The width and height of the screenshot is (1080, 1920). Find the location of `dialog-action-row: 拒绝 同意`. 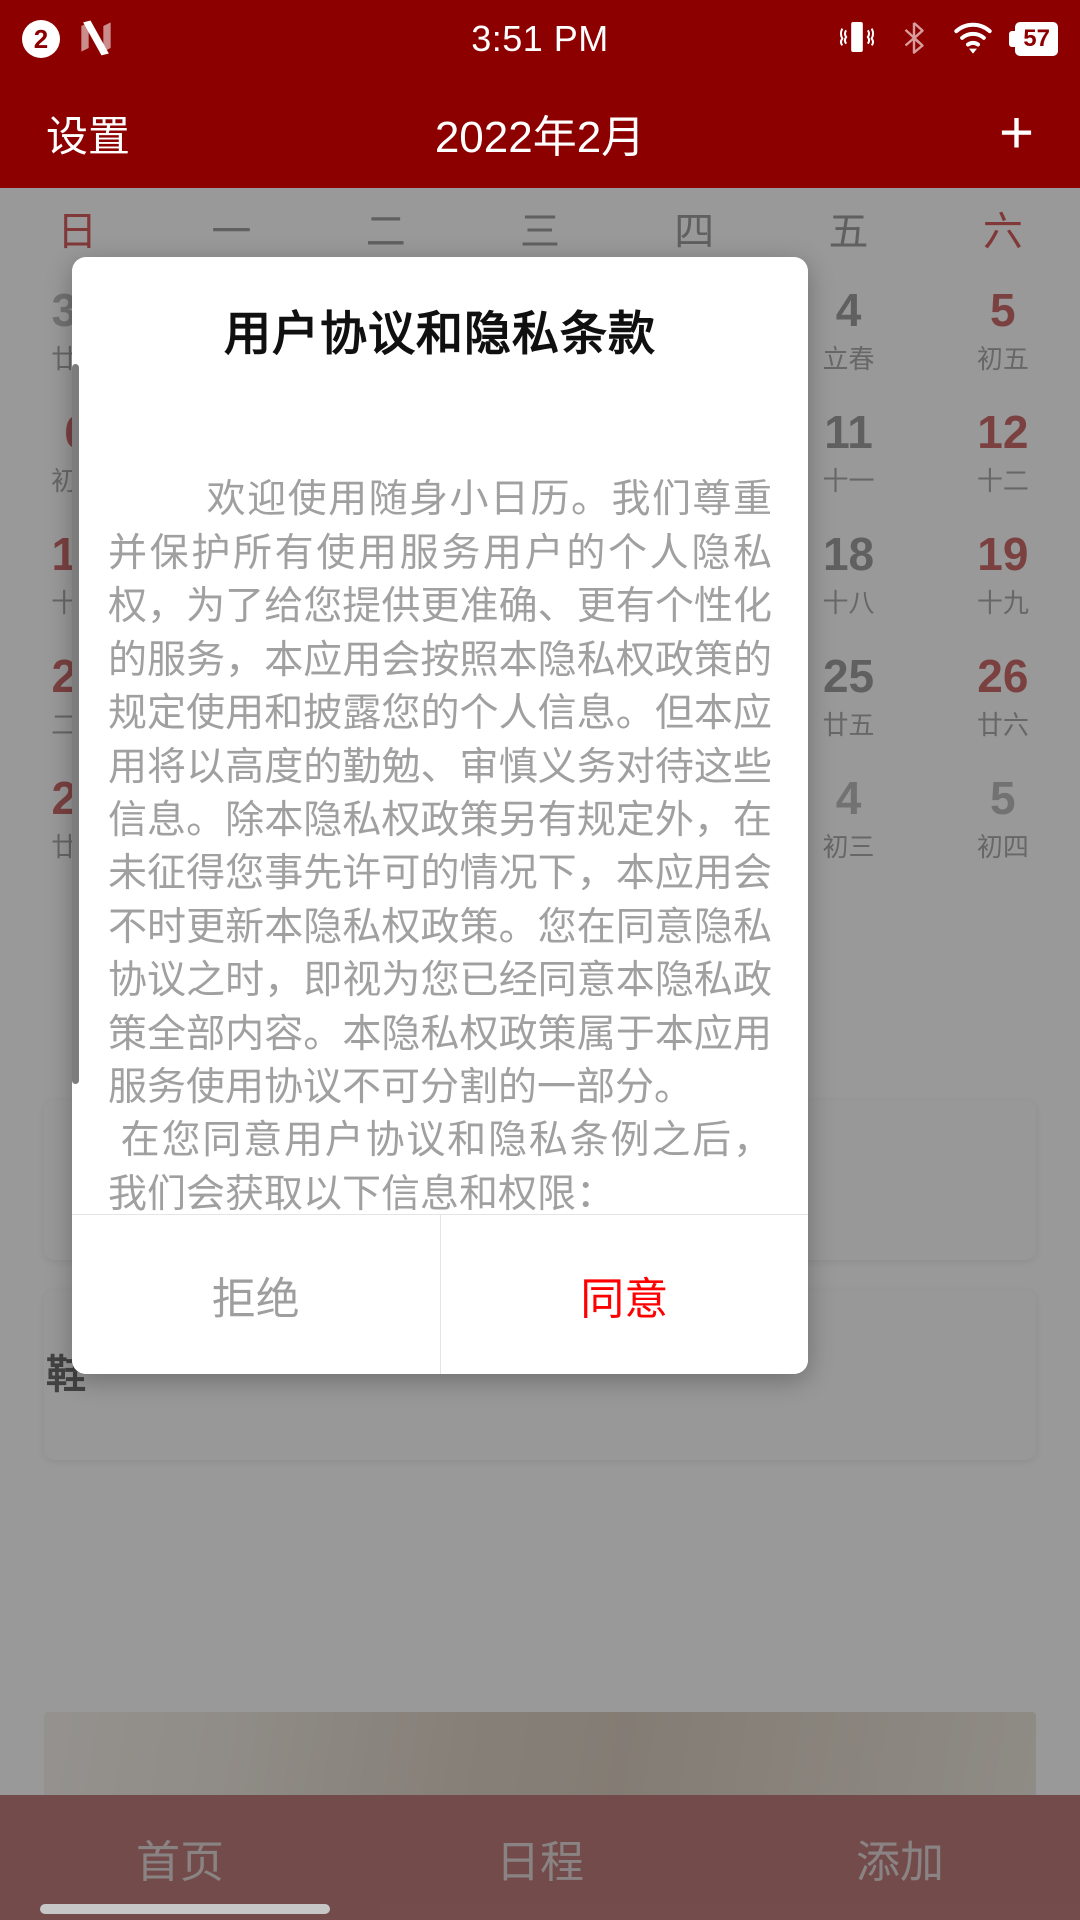

dialog-action-row: 拒绝 同意 is located at coordinates (440, 1294).